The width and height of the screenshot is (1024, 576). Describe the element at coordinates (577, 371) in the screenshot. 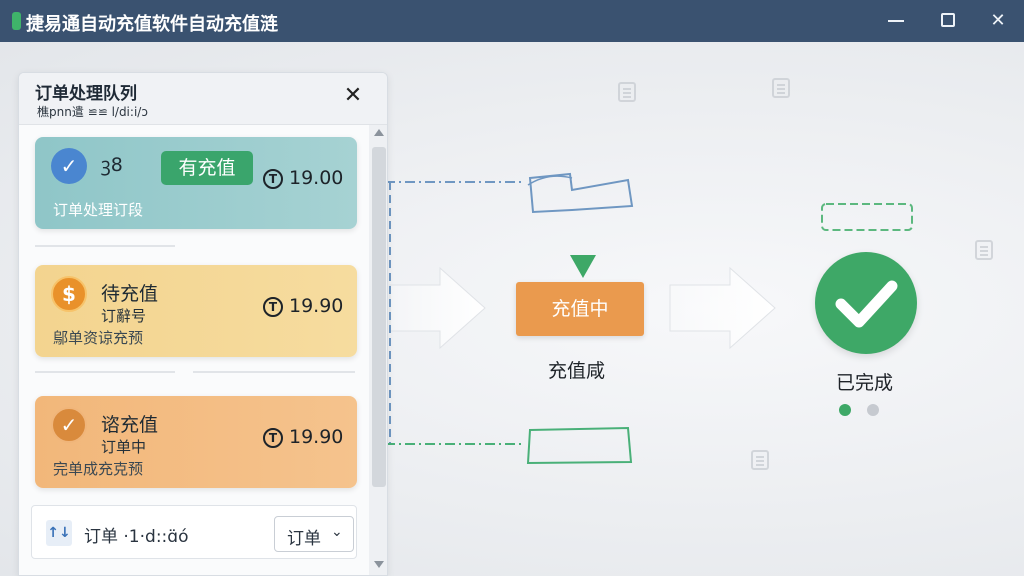

I see `stage-caption: 充值咸` at that location.